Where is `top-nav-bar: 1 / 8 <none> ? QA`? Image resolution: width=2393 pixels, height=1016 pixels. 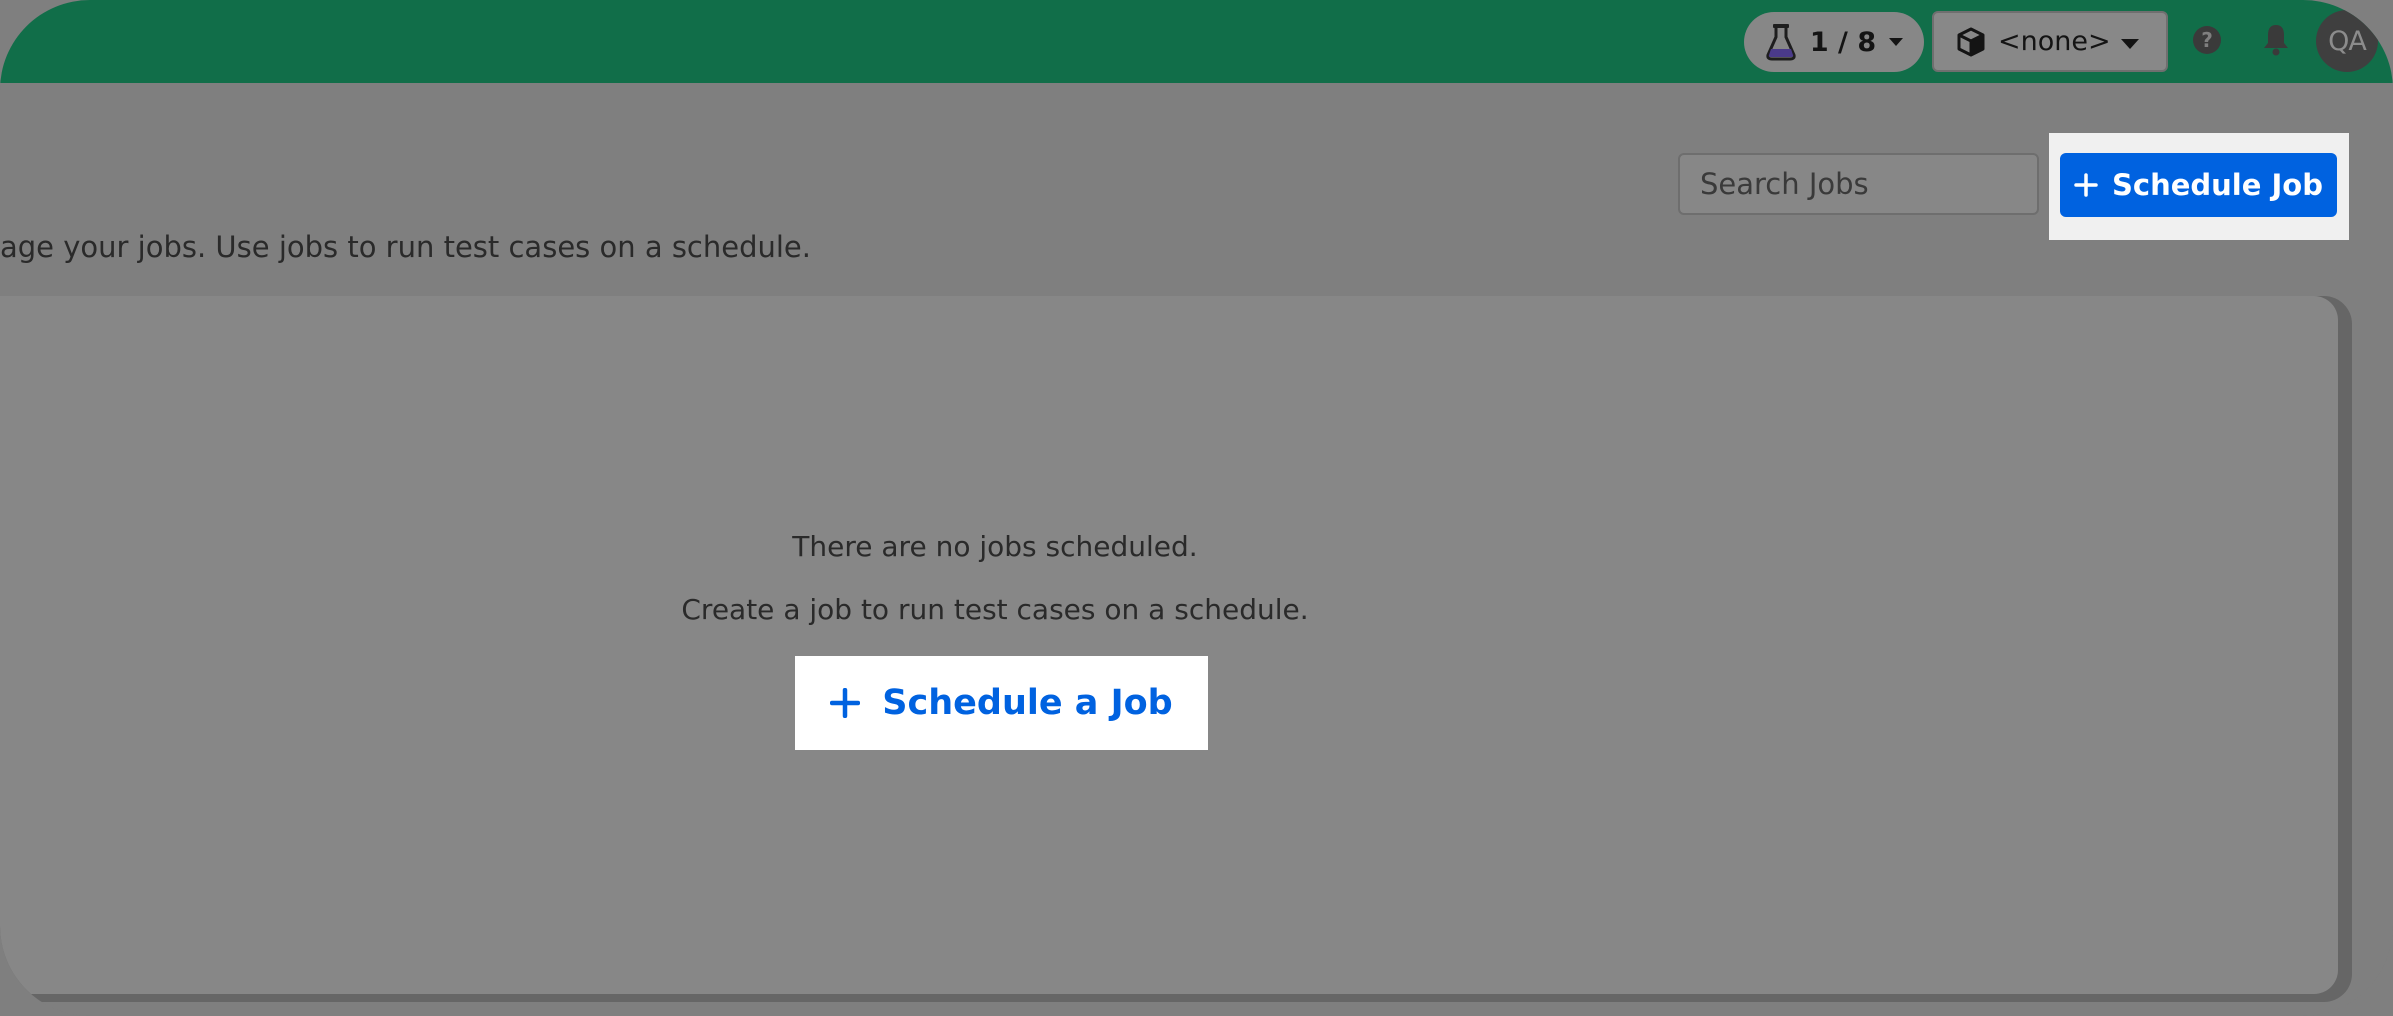
top-nav-bar: 1 / 8 <none> ? QA is located at coordinates (1196, 41).